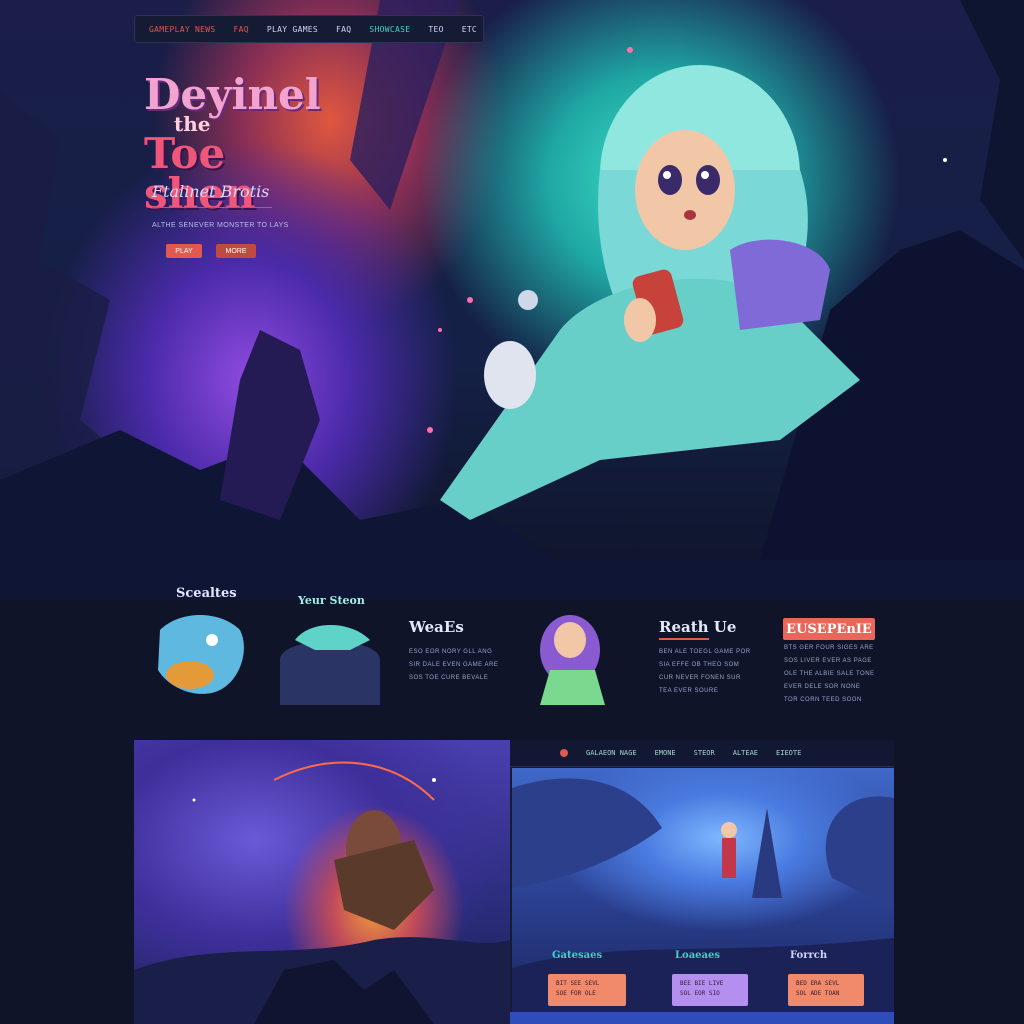  What do you see at coordinates (389, 29) in the screenshot?
I see `nav-item-showcase: SHOWCASE` at bounding box center [389, 29].